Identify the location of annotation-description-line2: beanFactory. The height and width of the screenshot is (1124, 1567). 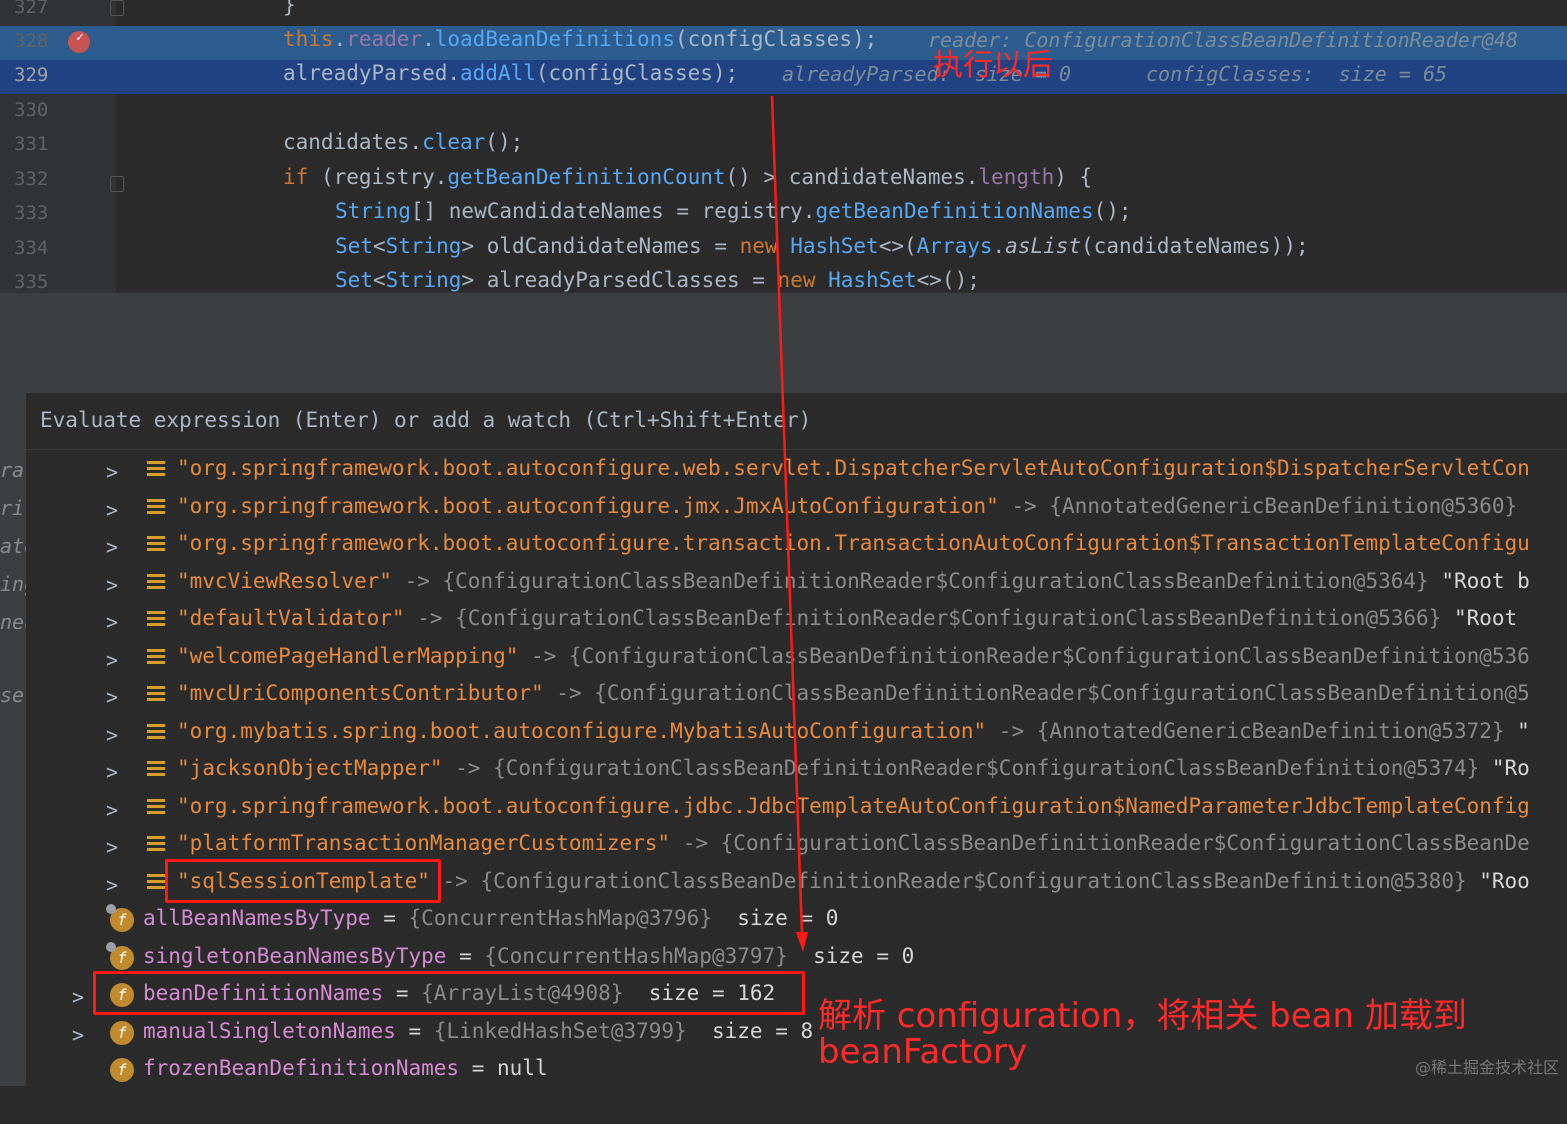
(923, 1052).